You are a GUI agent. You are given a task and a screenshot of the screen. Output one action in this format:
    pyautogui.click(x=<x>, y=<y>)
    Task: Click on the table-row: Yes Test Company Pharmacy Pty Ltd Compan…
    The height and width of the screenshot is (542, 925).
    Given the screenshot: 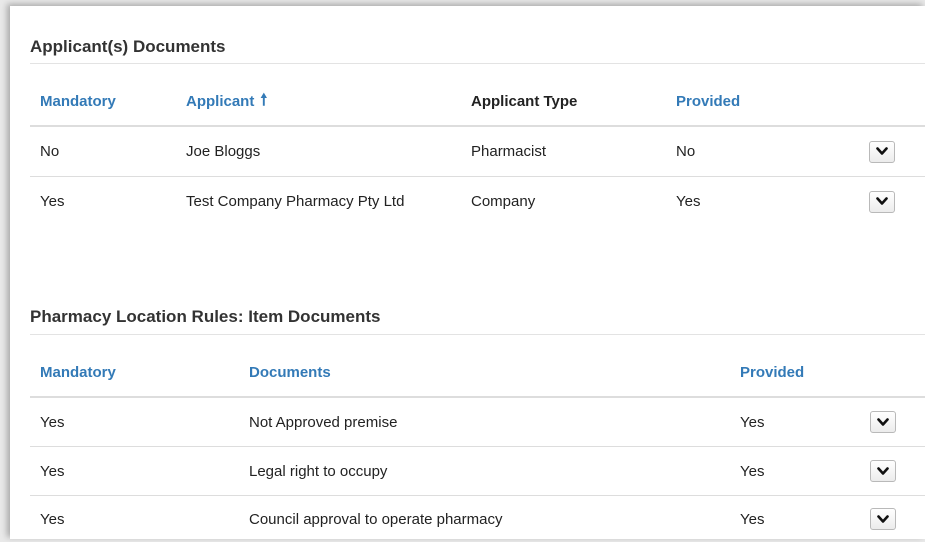 What is the action you would take?
    pyautogui.click(x=477, y=201)
    